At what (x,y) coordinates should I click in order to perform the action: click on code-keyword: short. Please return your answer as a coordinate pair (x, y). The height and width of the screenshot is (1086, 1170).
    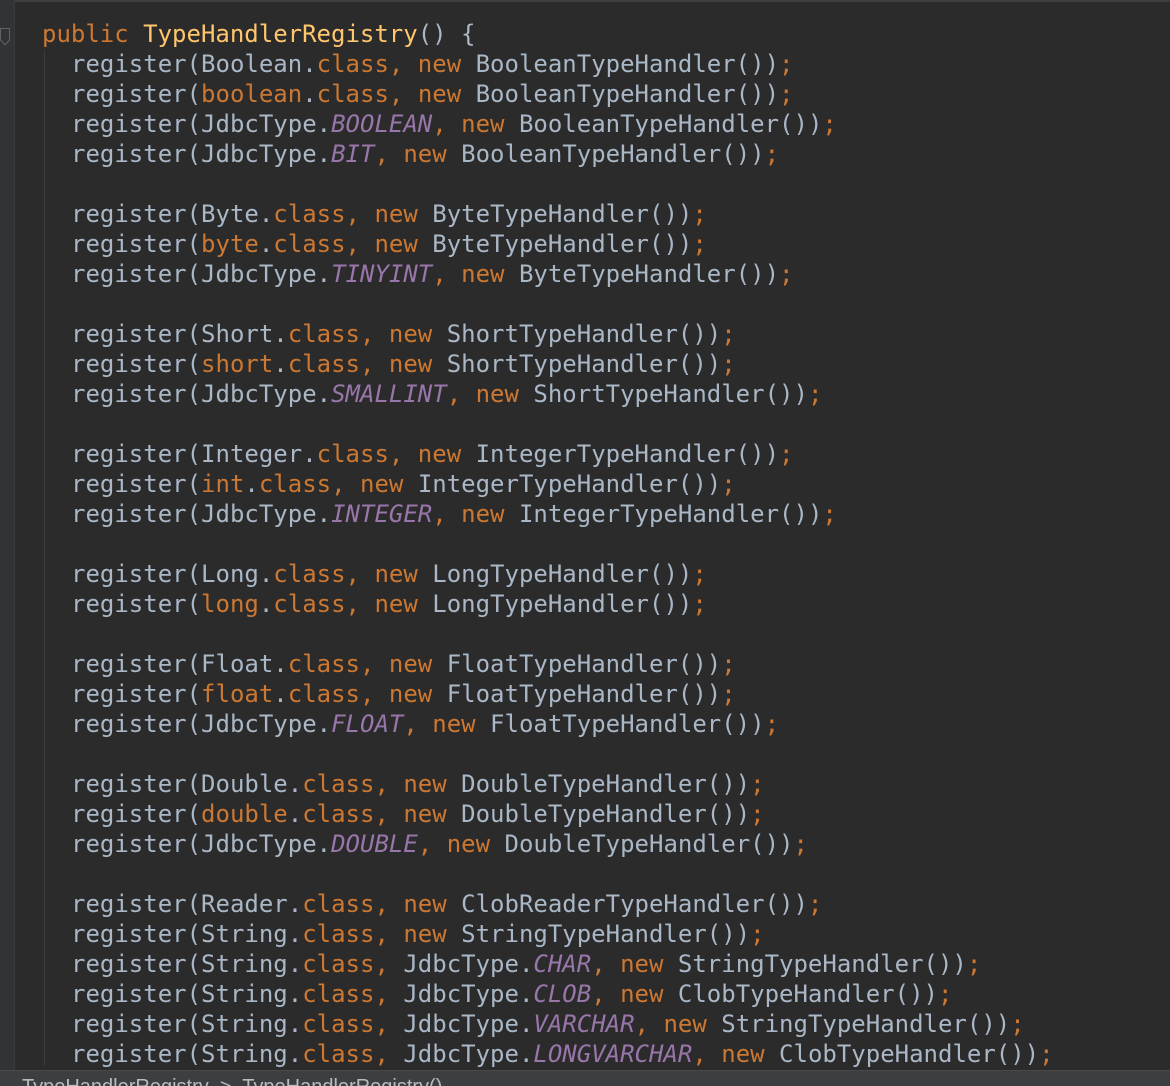
    Looking at the image, I should click on (237, 364).